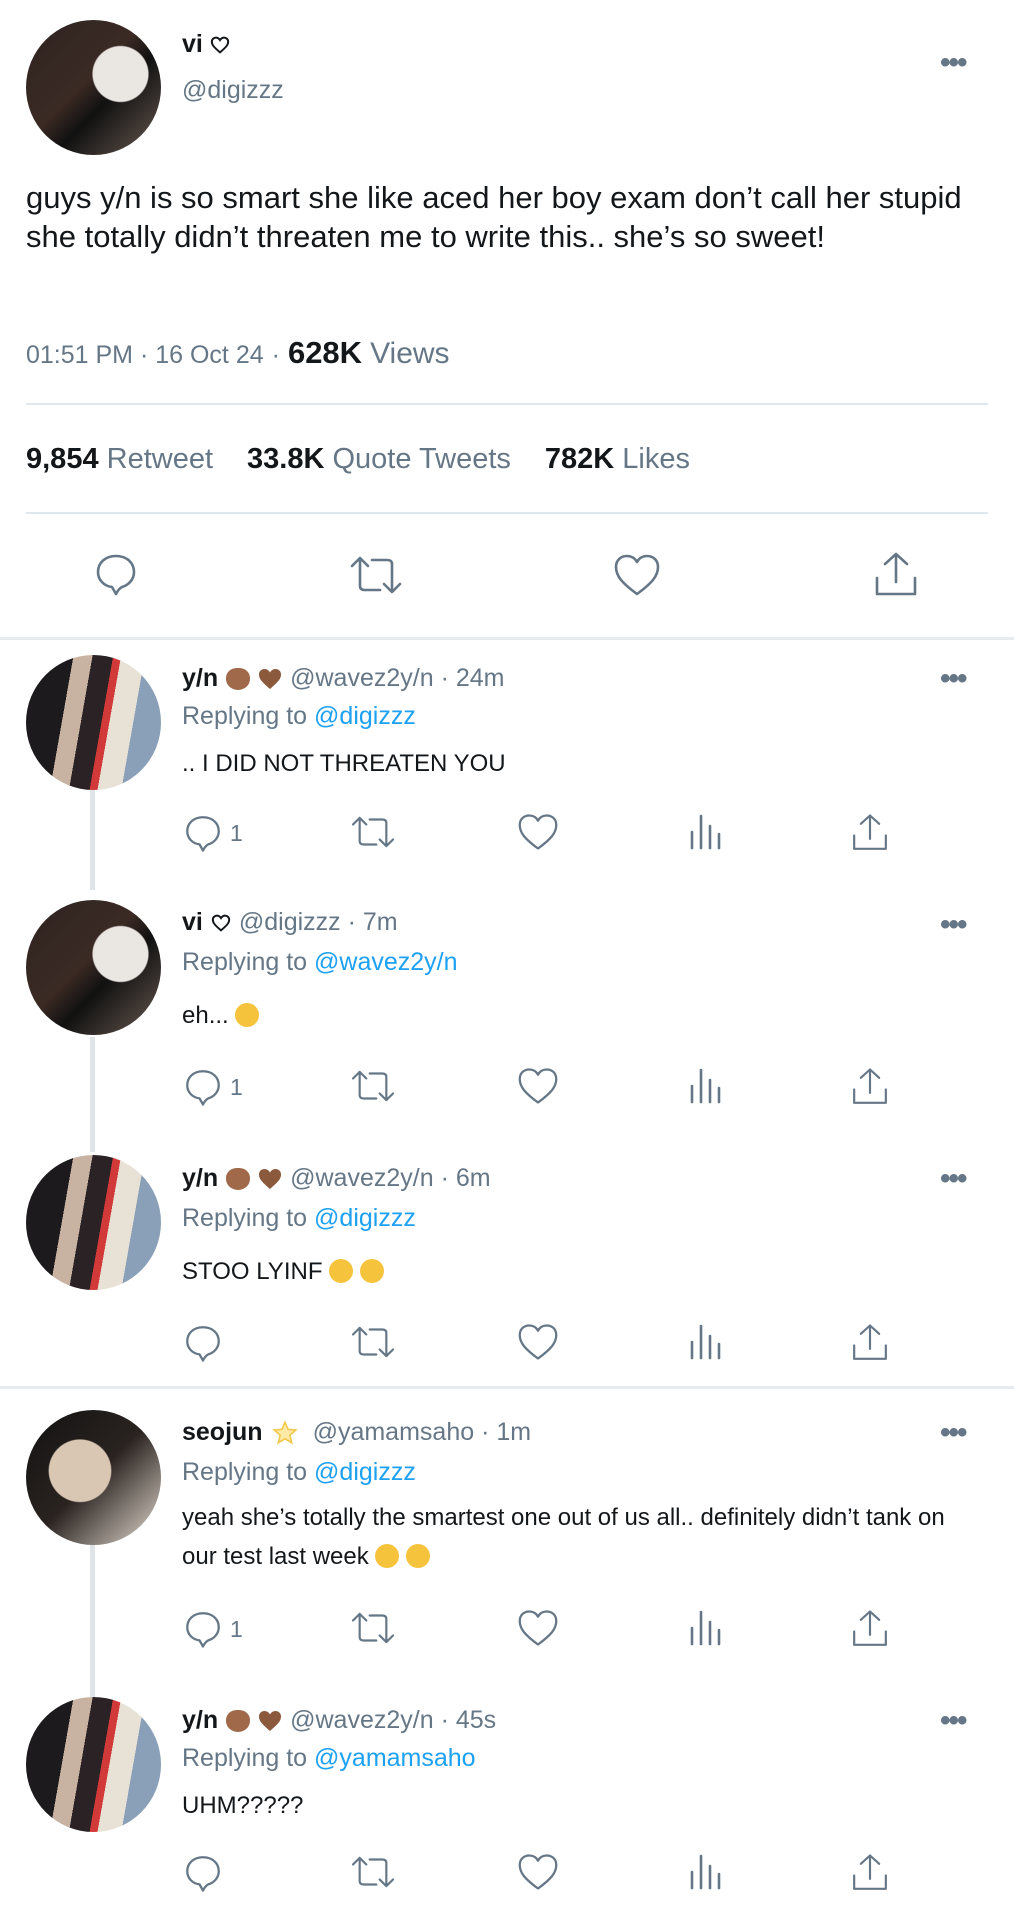  What do you see at coordinates (299, 1218) in the screenshot?
I see `replying-to: Replying to @digizzz` at bounding box center [299, 1218].